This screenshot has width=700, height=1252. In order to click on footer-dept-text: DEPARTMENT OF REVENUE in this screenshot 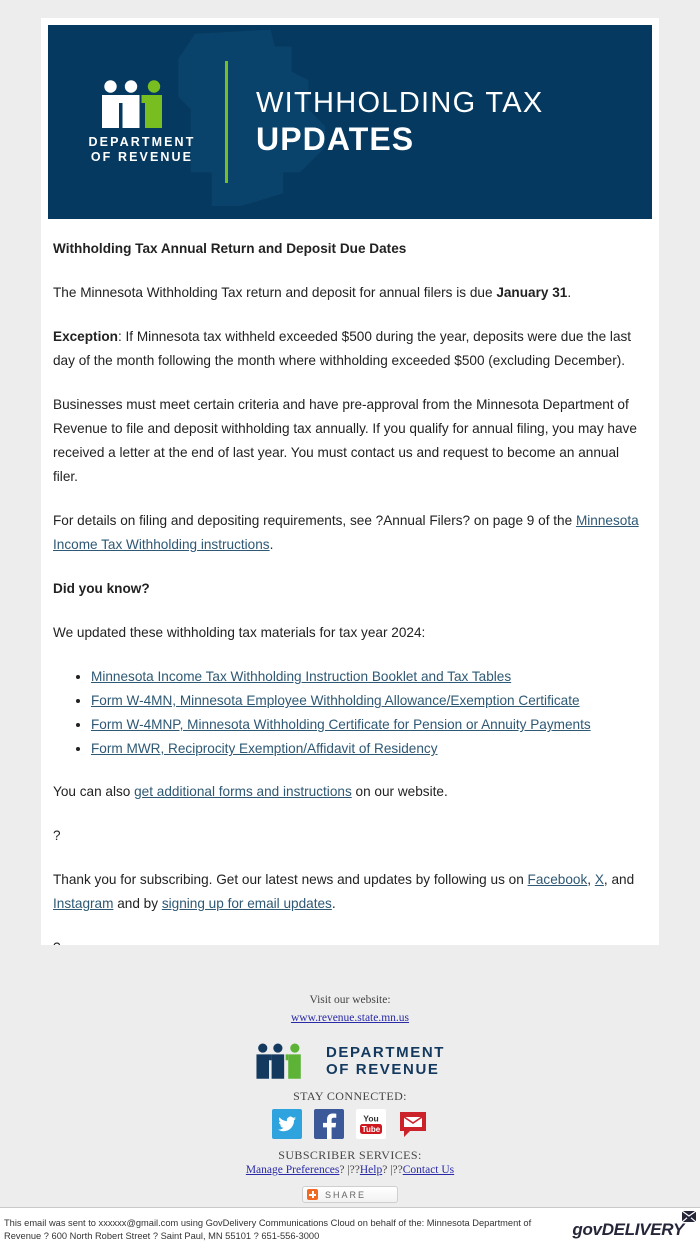, I will do `click(385, 1061)`.